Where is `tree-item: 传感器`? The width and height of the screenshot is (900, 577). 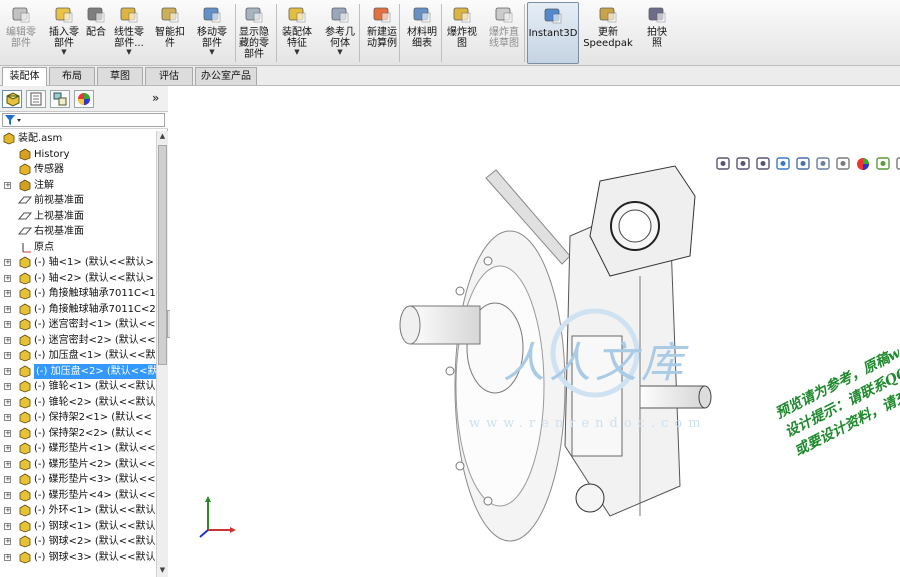
tree-item: 传感器 is located at coordinates (78, 169).